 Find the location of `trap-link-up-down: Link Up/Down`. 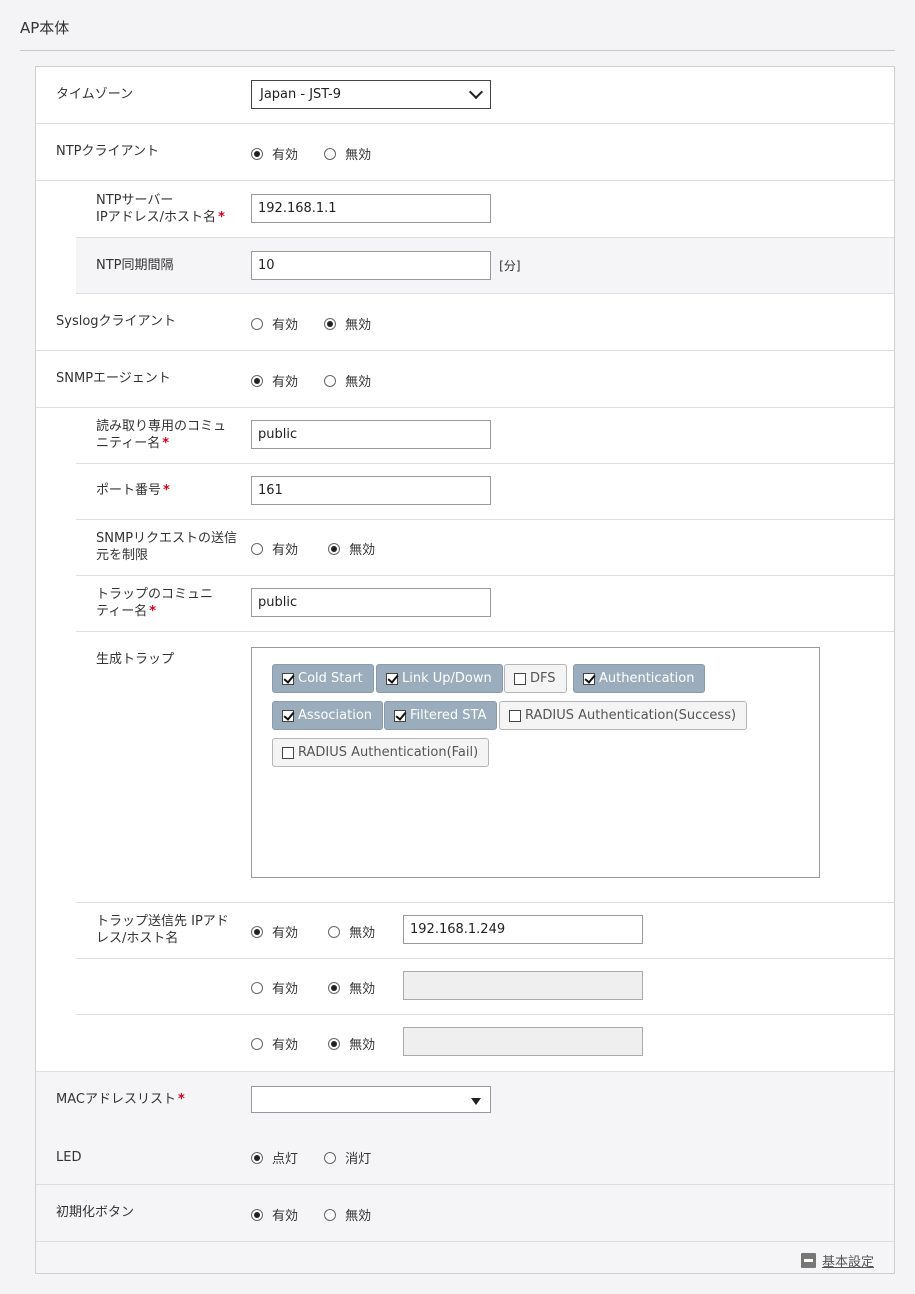

trap-link-up-down: Link Up/Down is located at coordinates (439, 678).